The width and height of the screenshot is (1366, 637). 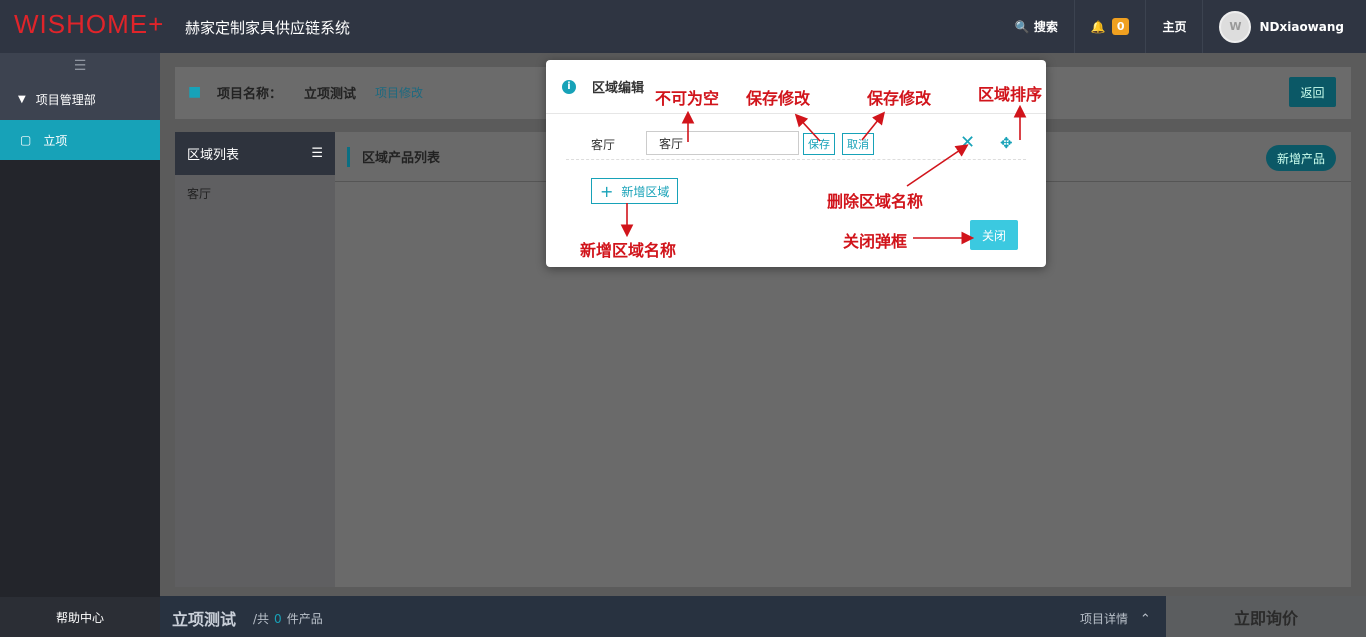 I want to click on product-list-title: 区域产品列表, so click(x=401, y=158).